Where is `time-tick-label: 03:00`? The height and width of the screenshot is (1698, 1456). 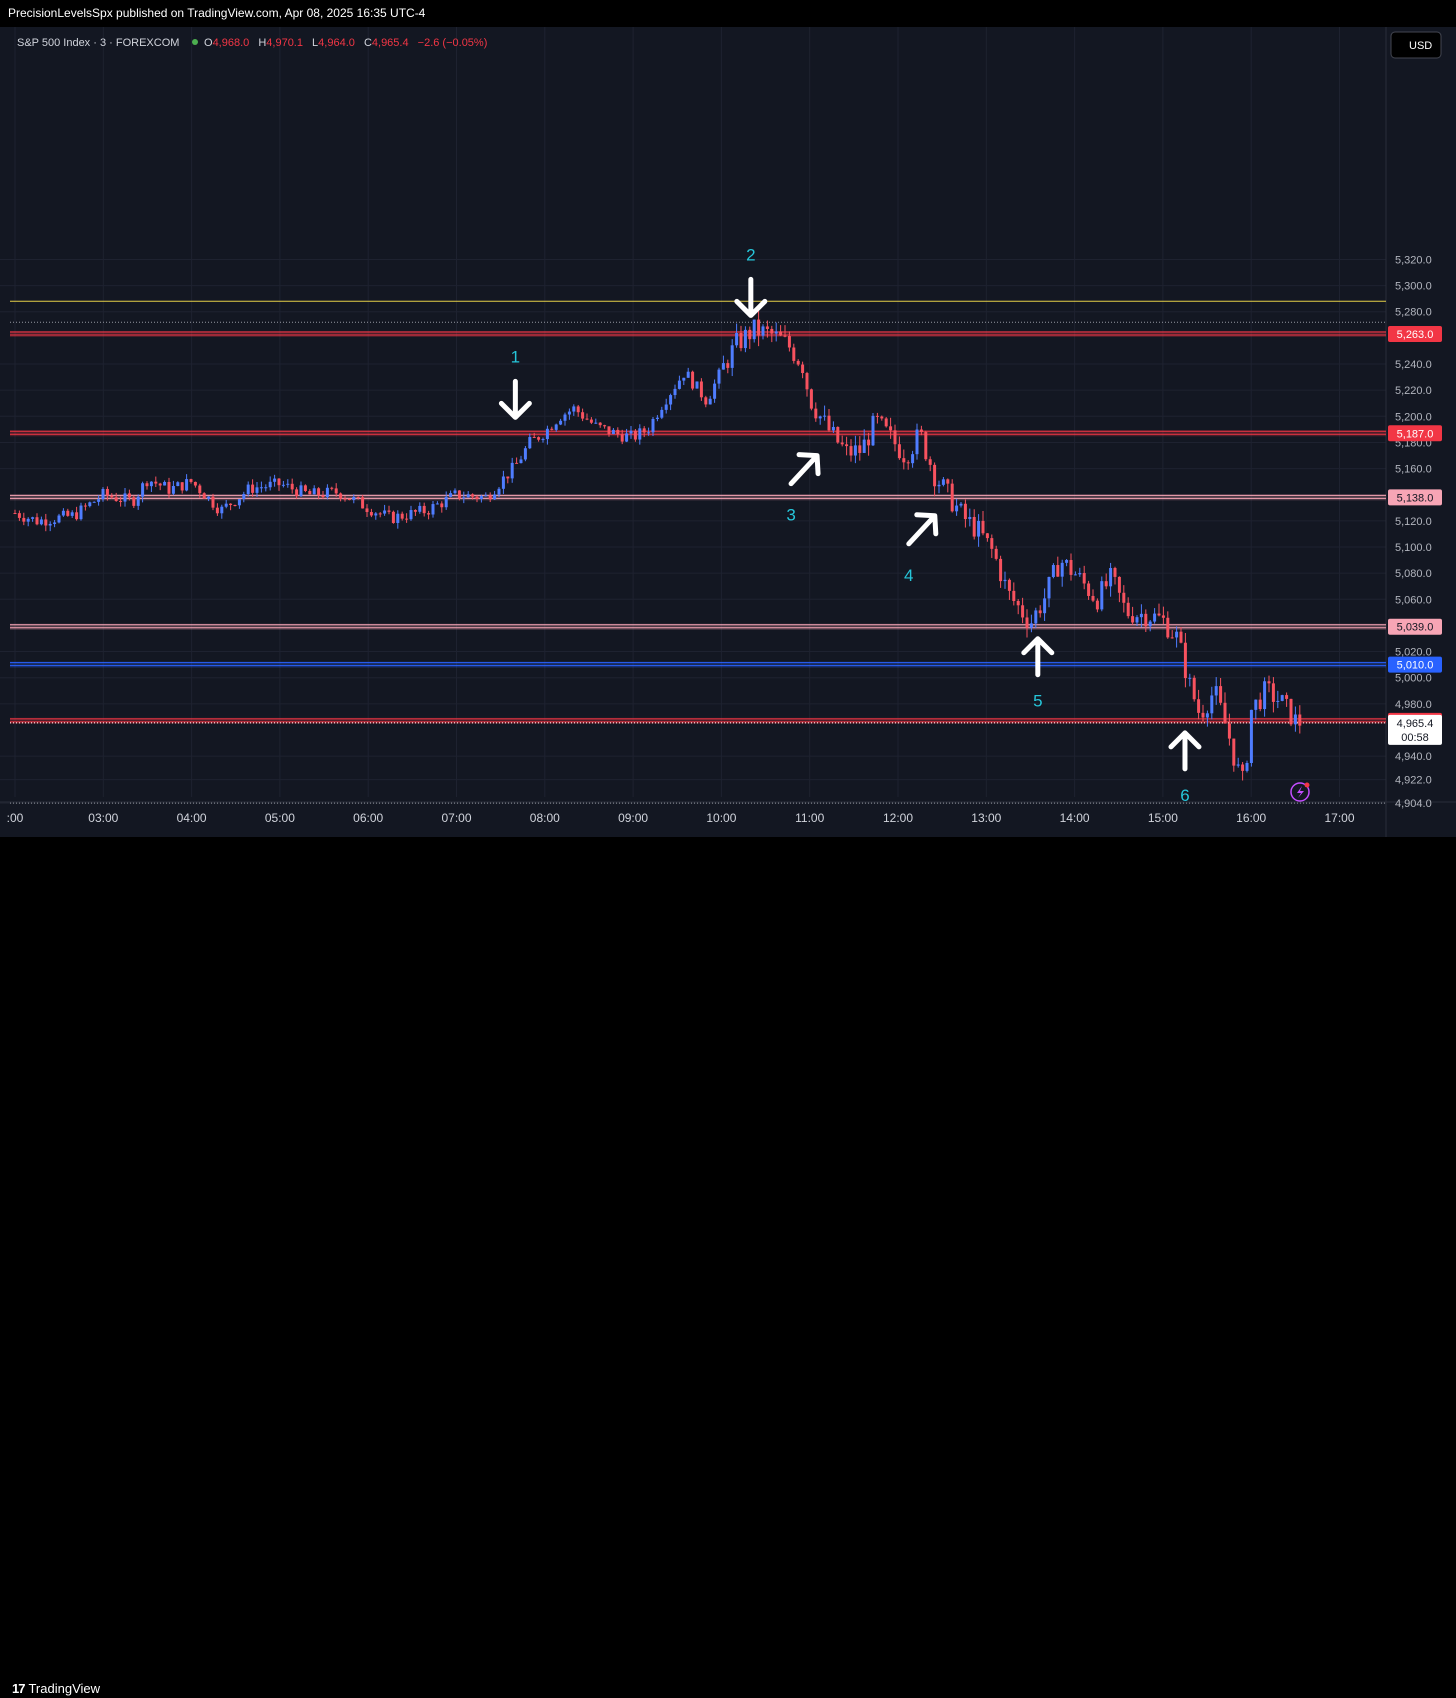 time-tick-label: 03:00 is located at coordinates (103, 818).